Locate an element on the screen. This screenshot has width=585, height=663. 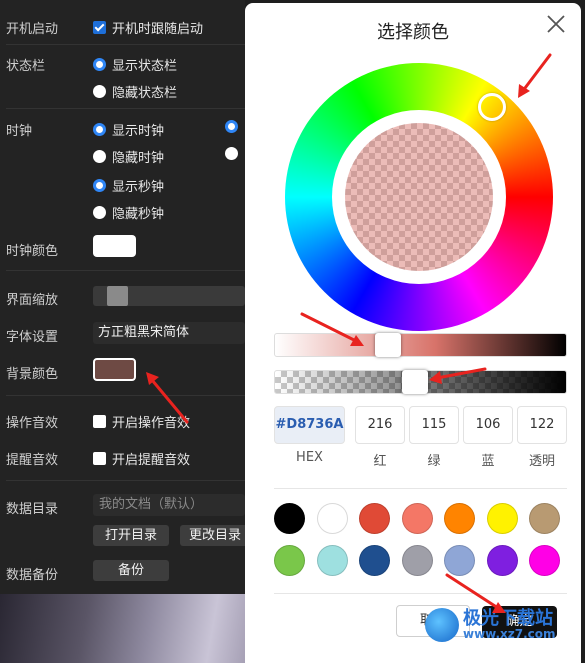
backup-label: 数据备份 is located at coordinates (32, 575).